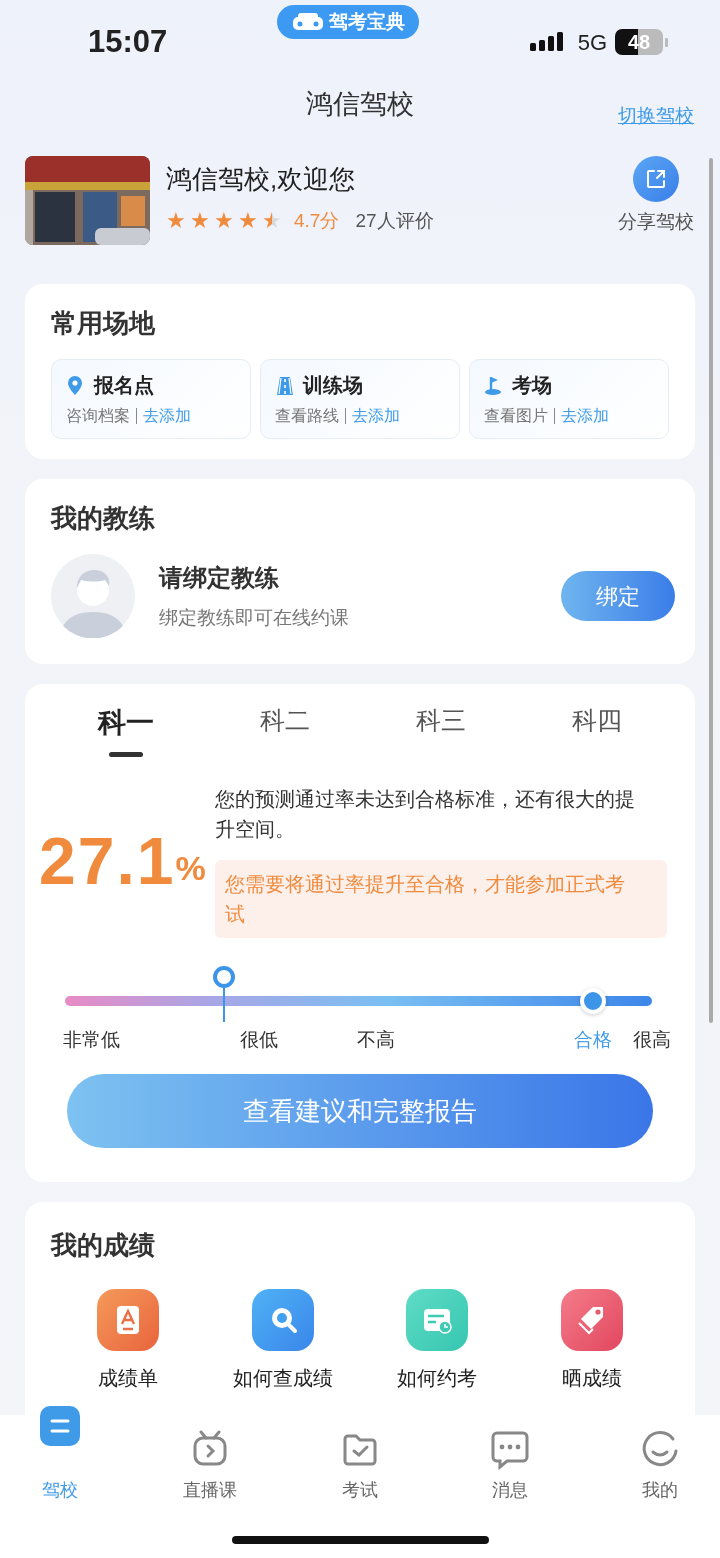 This screenshot has width=720, height=1558. Describe the element at coordinates (308, 22) in the screenshot. I see `car-icon` at that location.